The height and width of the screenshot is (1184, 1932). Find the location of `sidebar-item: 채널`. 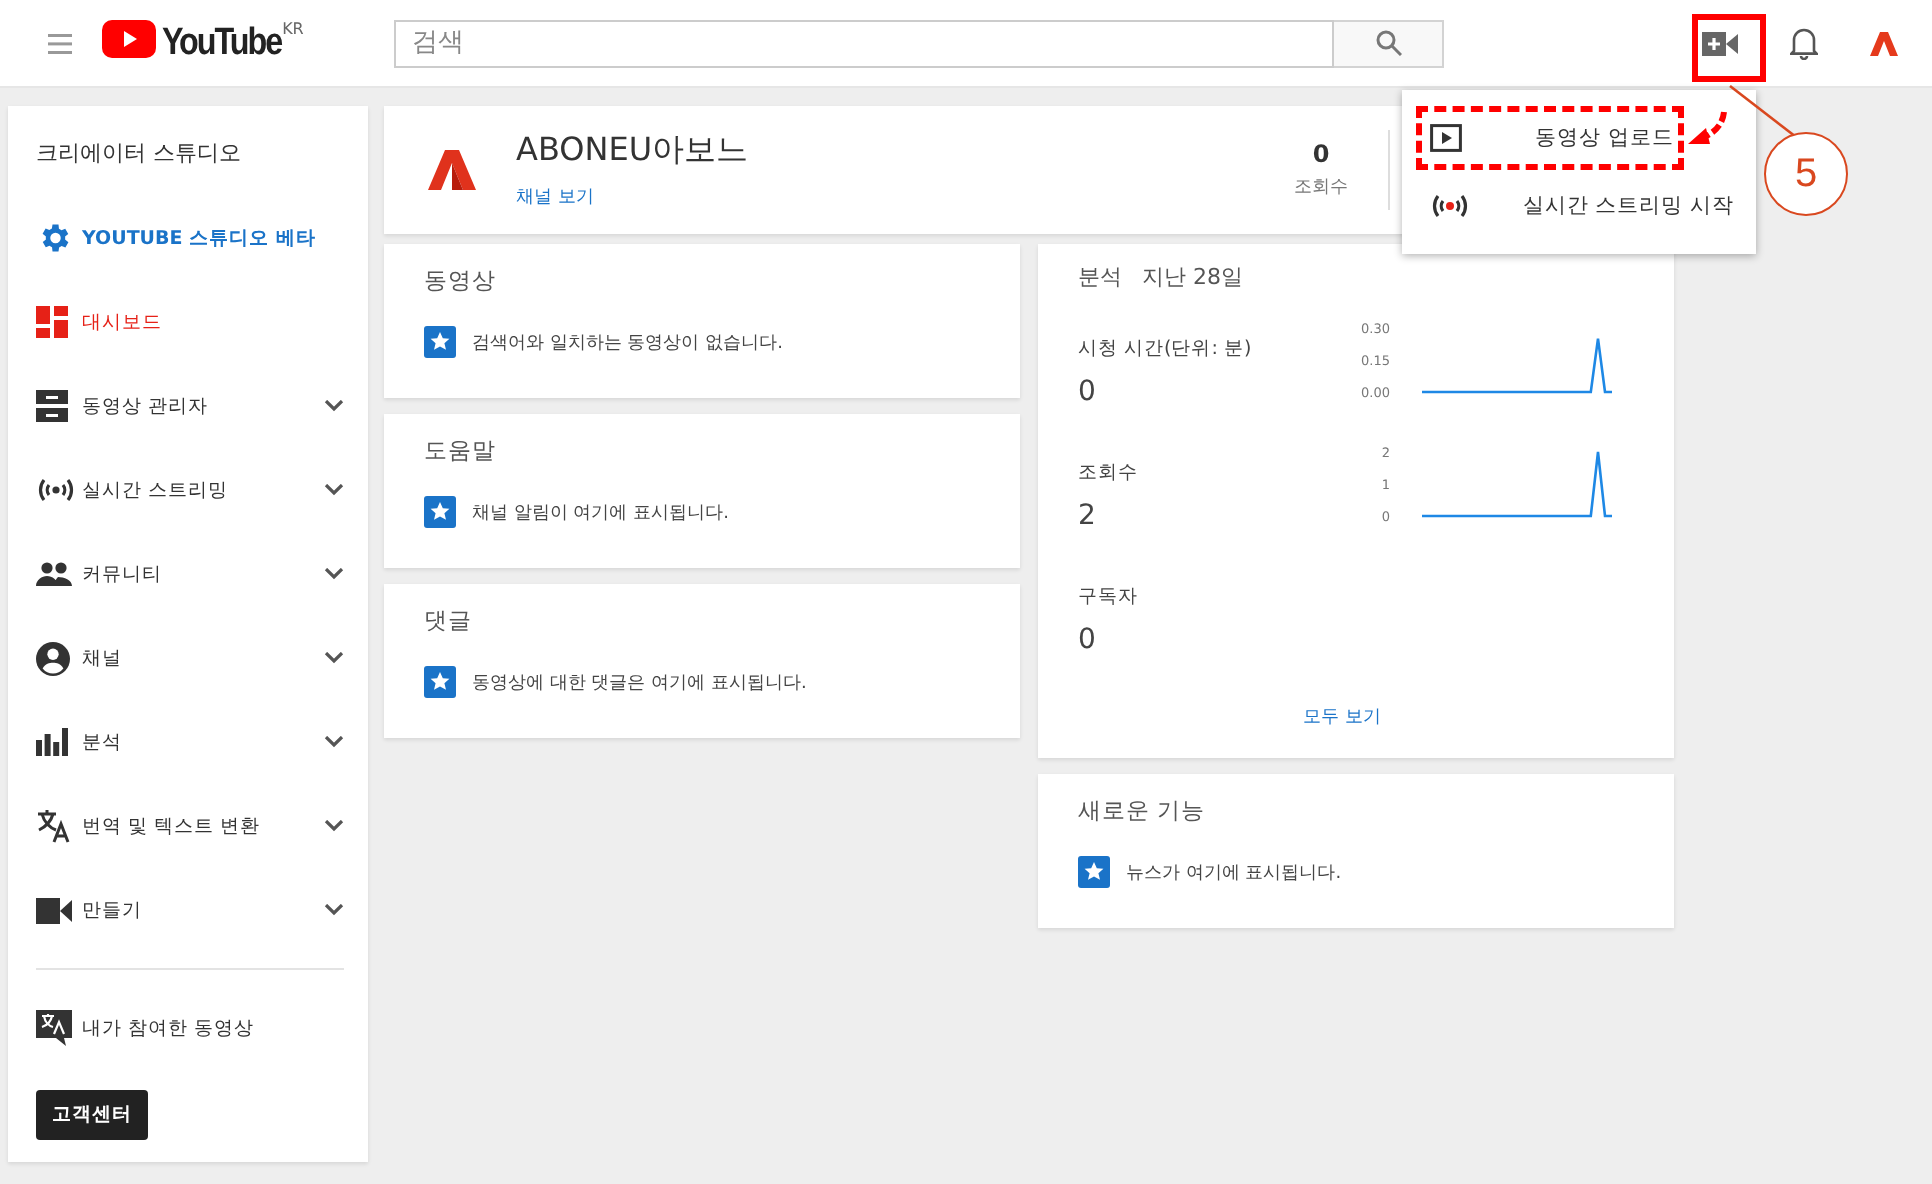

sidebar-item: 채널 is located at coordinates (190, 658).